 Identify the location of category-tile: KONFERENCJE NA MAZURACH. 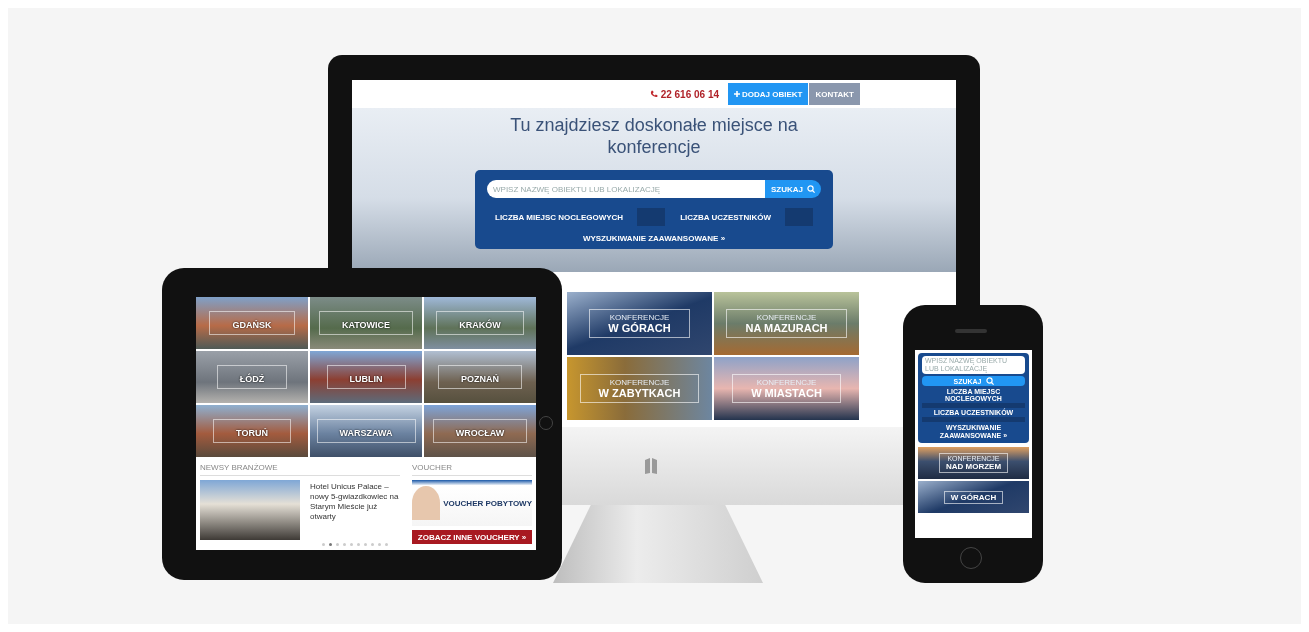
(786, 323).